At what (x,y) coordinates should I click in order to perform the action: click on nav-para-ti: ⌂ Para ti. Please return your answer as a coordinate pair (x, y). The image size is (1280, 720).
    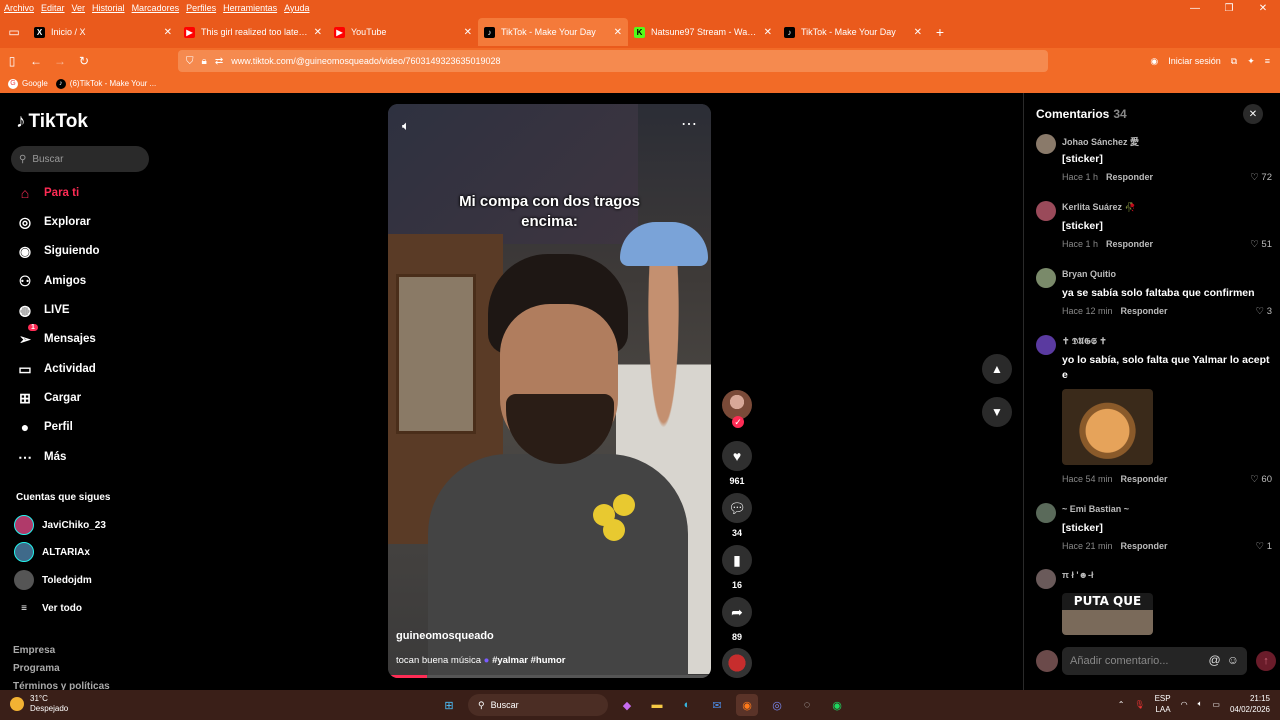
    Looking at the image, I should click on (47, 193).